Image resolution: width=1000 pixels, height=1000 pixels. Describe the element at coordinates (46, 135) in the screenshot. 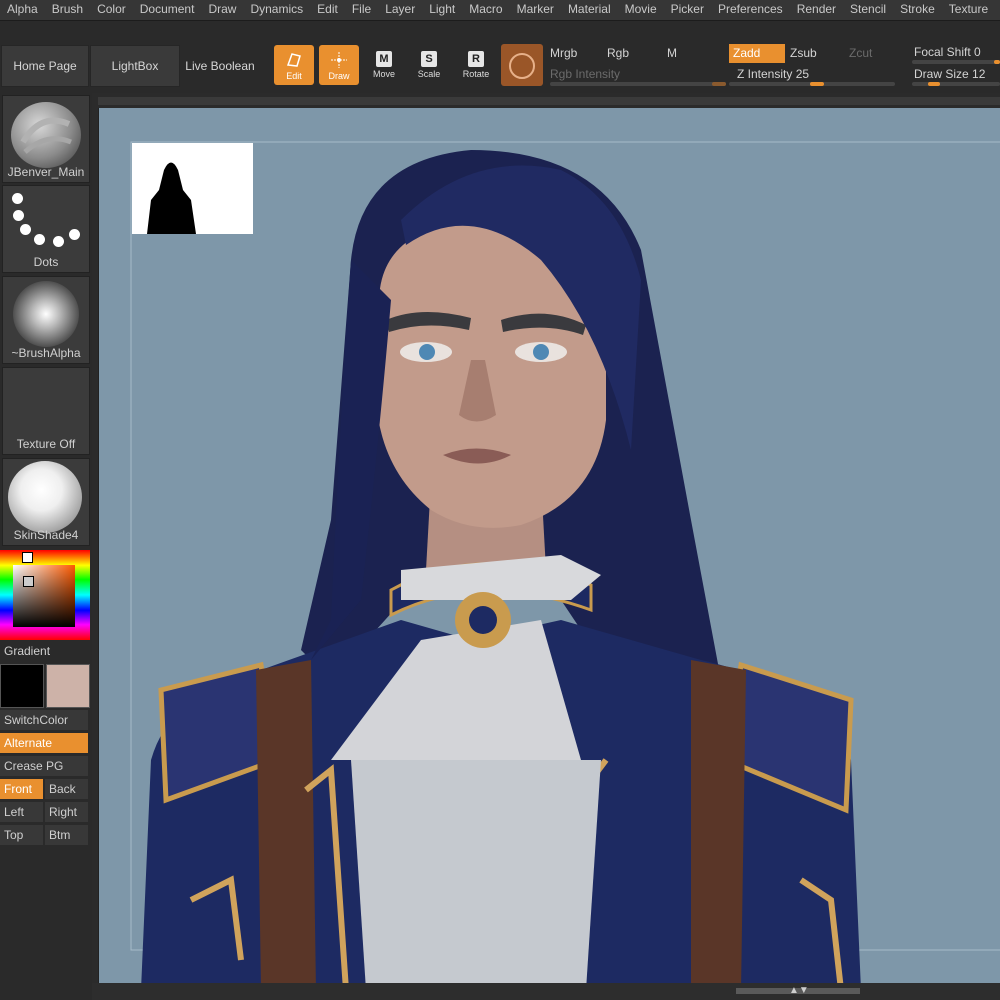

I see `brush-preview` at that location.